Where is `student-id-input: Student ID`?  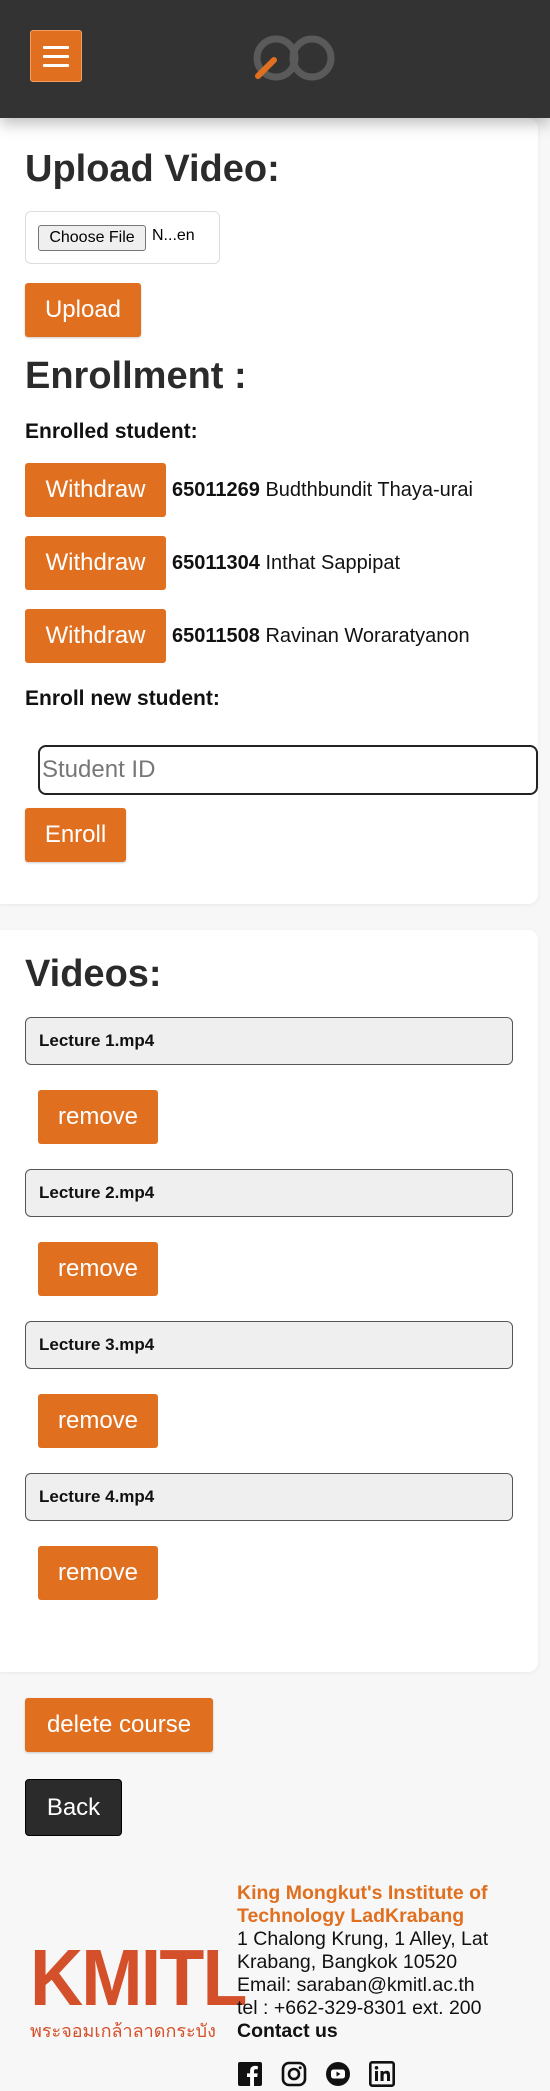 student-id-input: Student ID is located at coordinates (288, 770).